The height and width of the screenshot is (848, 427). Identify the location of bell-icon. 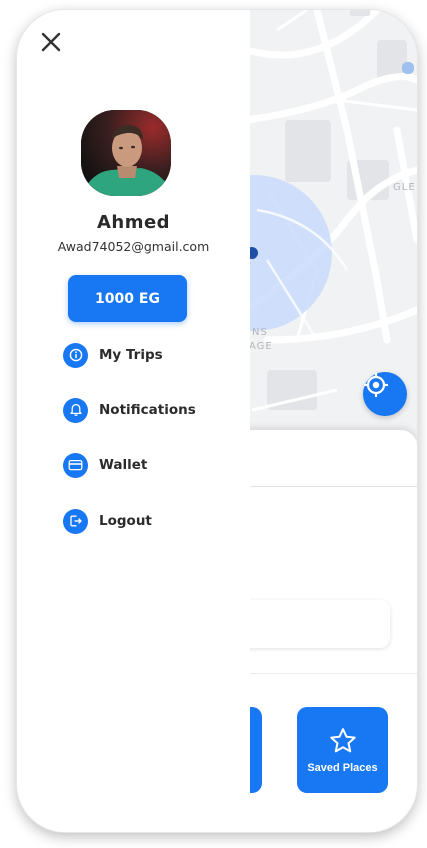
(75, 410).